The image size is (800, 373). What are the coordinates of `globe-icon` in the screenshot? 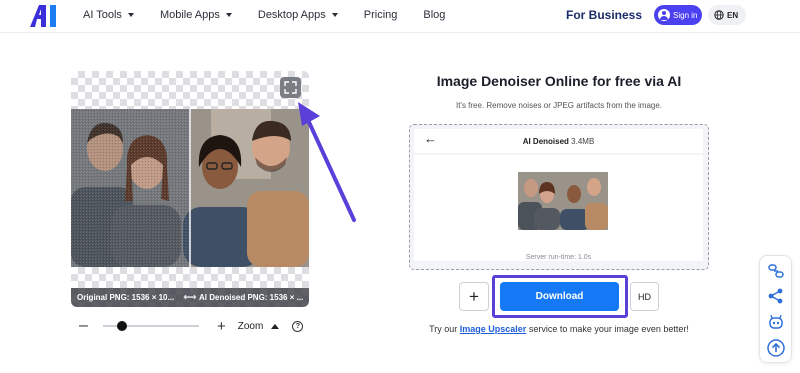 It's located at (719, 15).